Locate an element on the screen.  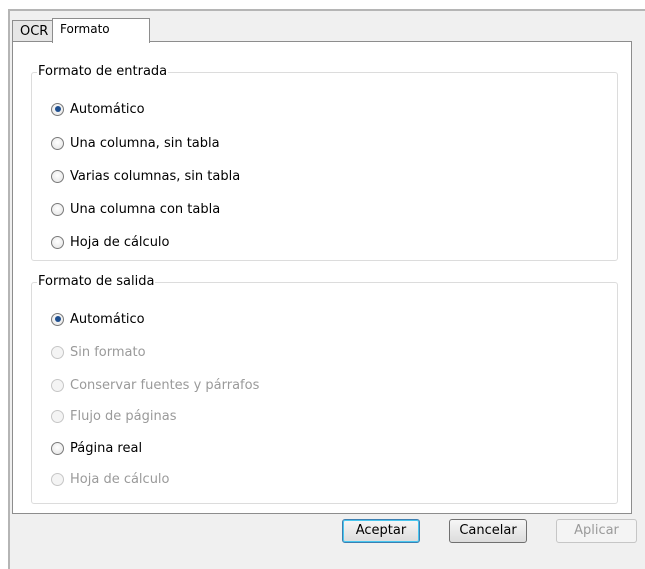
option-label: Una columna con tabla is located at coordinates (145, 209).